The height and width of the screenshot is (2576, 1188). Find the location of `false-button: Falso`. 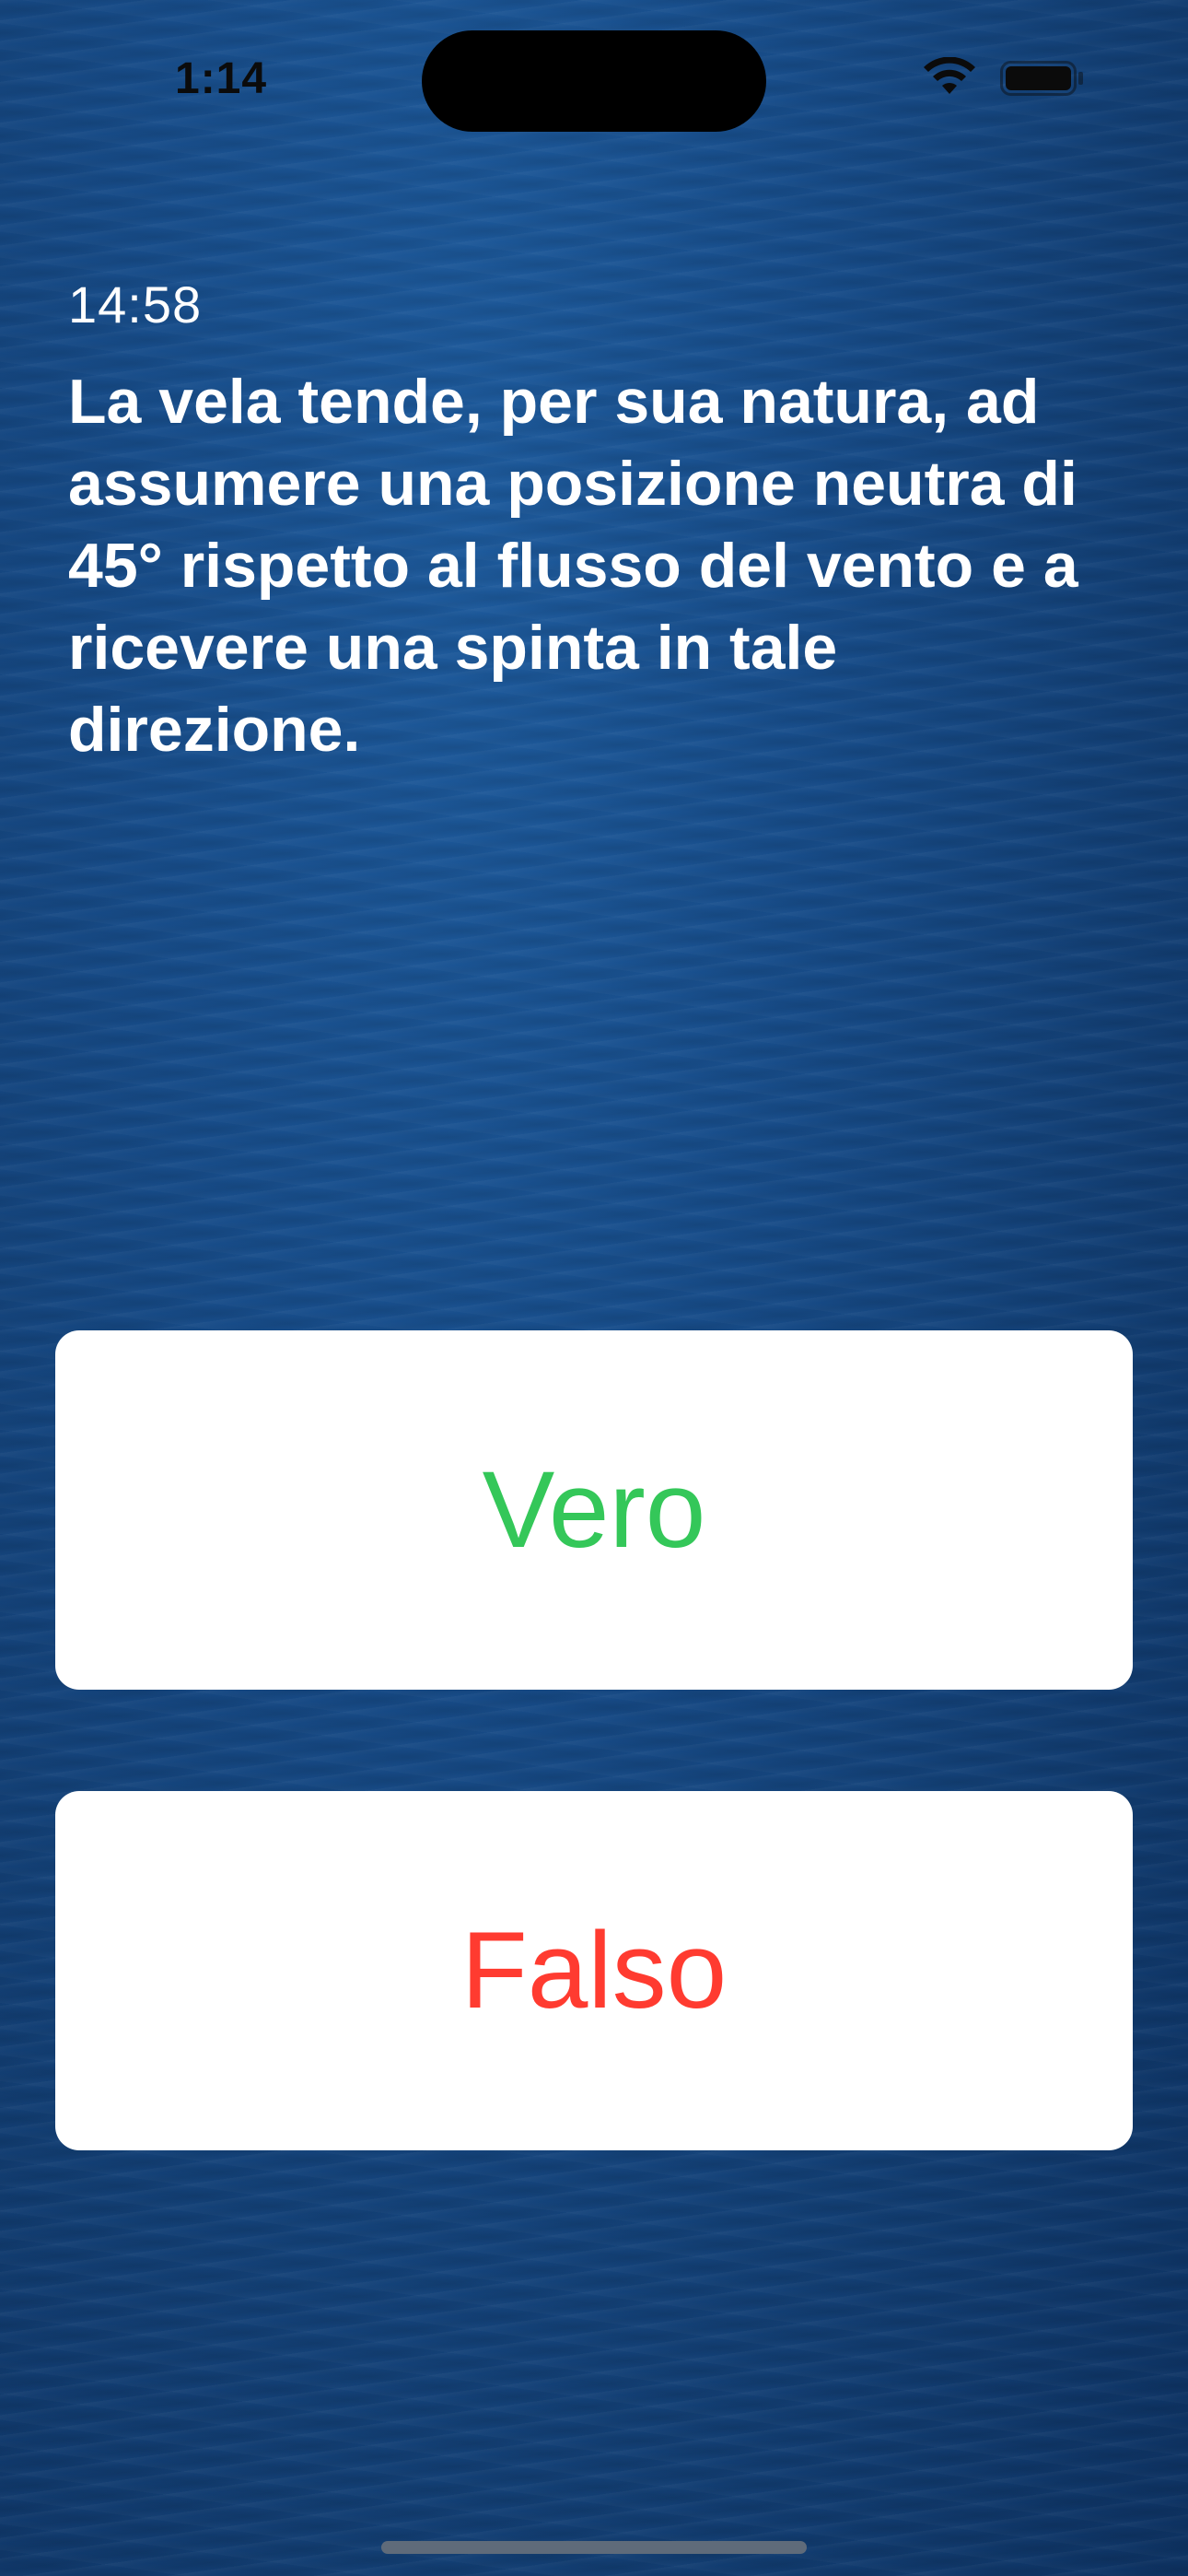

false-button: Falso is located at coordinates (594, 1971).